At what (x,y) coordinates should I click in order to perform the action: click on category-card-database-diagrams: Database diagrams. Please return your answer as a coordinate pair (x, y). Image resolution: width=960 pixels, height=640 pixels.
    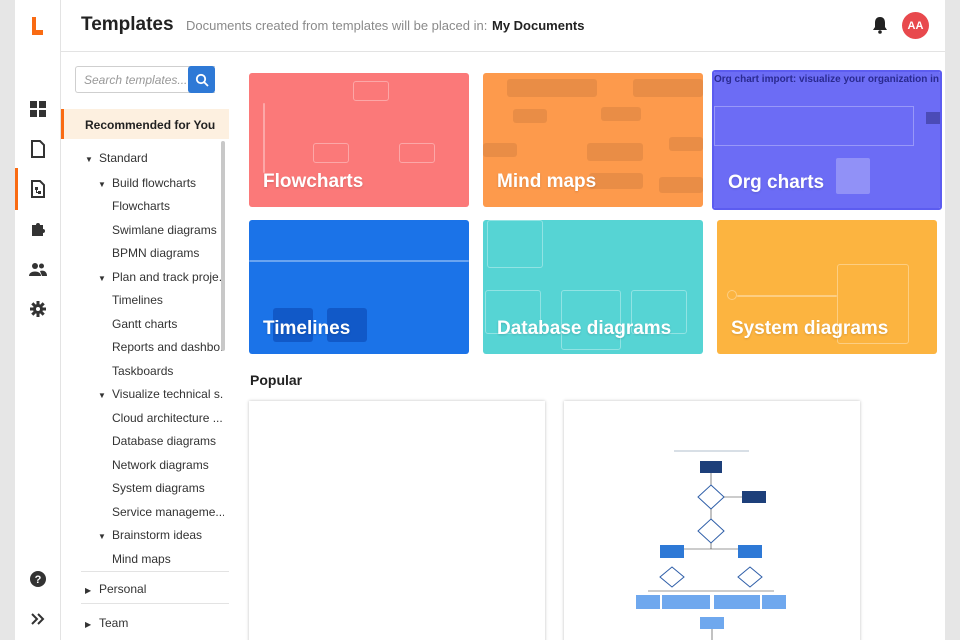
    Looking at the image, I should click on (593, 287).